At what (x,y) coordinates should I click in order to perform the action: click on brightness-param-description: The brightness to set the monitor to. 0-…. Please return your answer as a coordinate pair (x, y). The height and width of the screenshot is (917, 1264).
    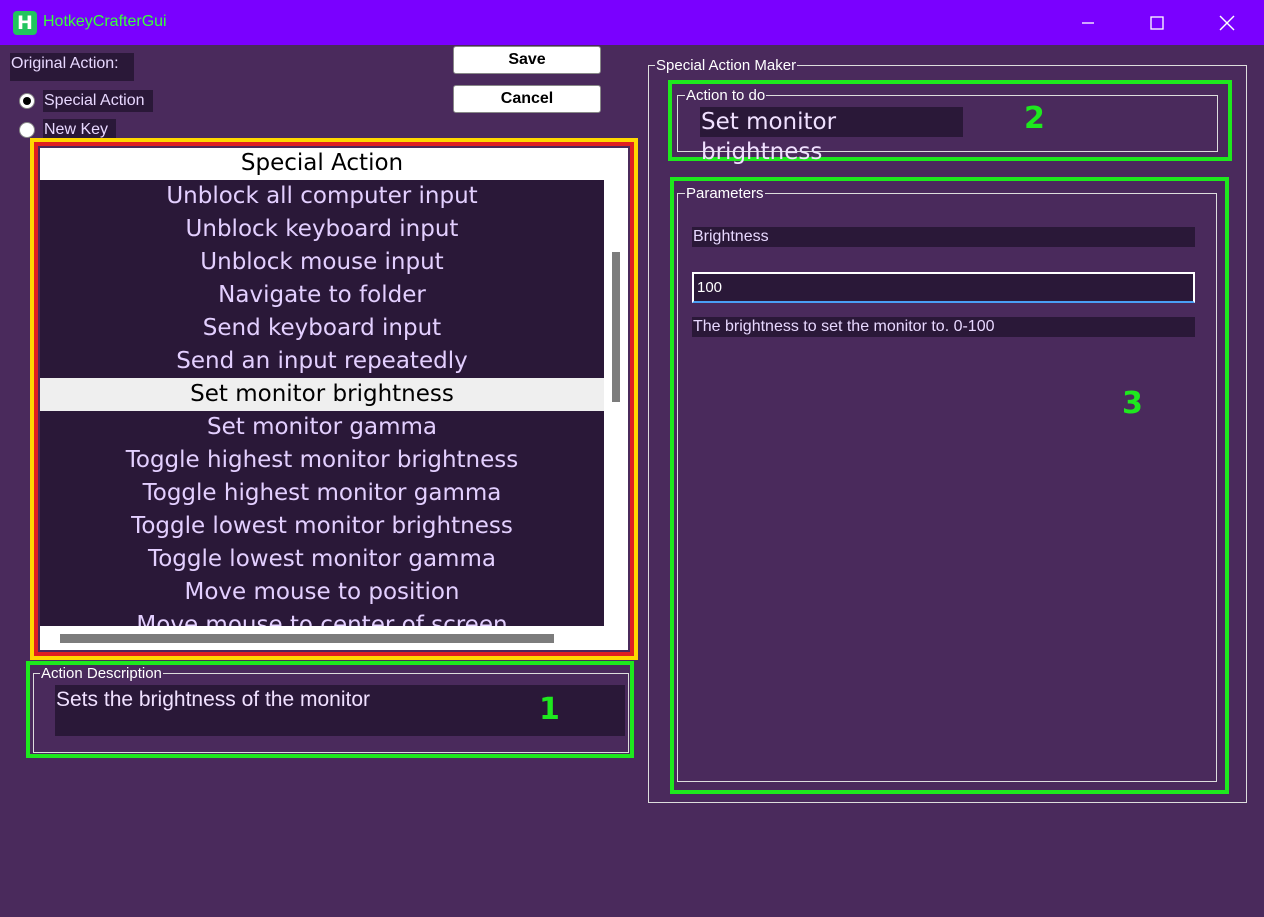
    Looking at the image, I should click on (943, 327).